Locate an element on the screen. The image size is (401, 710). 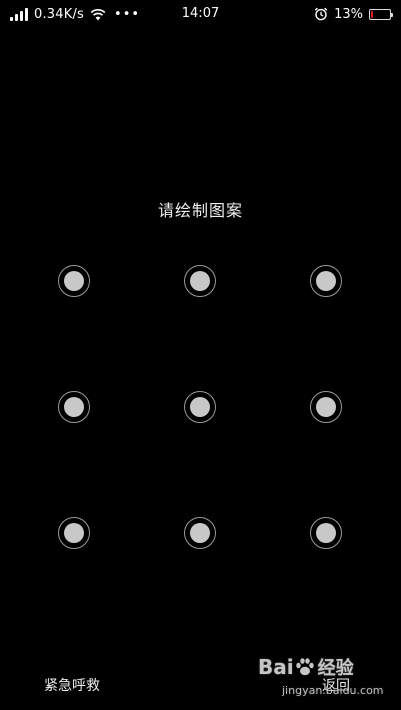
watermark-logo-suffix: 经验 is located at coordinates (335, 668).